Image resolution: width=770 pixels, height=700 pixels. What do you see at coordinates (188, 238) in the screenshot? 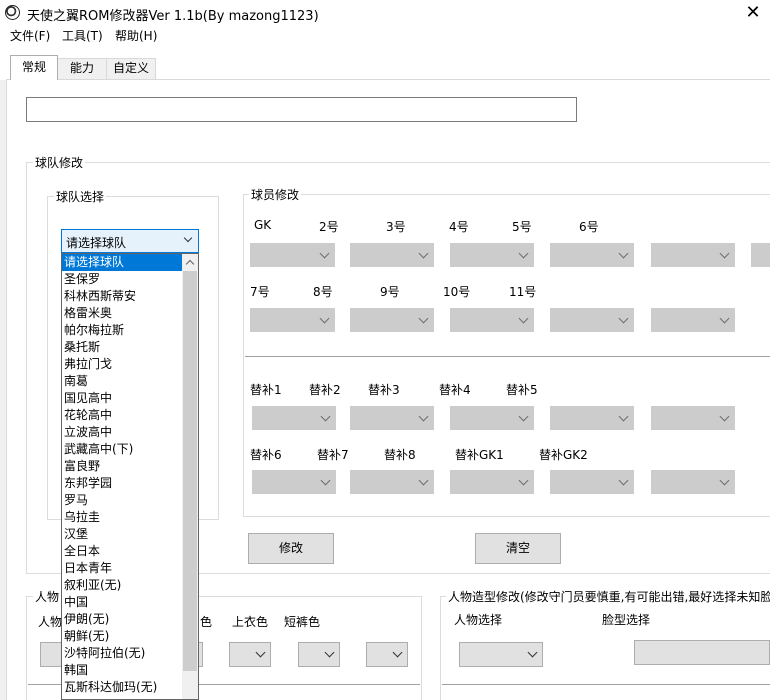
I see `chevron-down-icon` at bounding box center [188, 238].